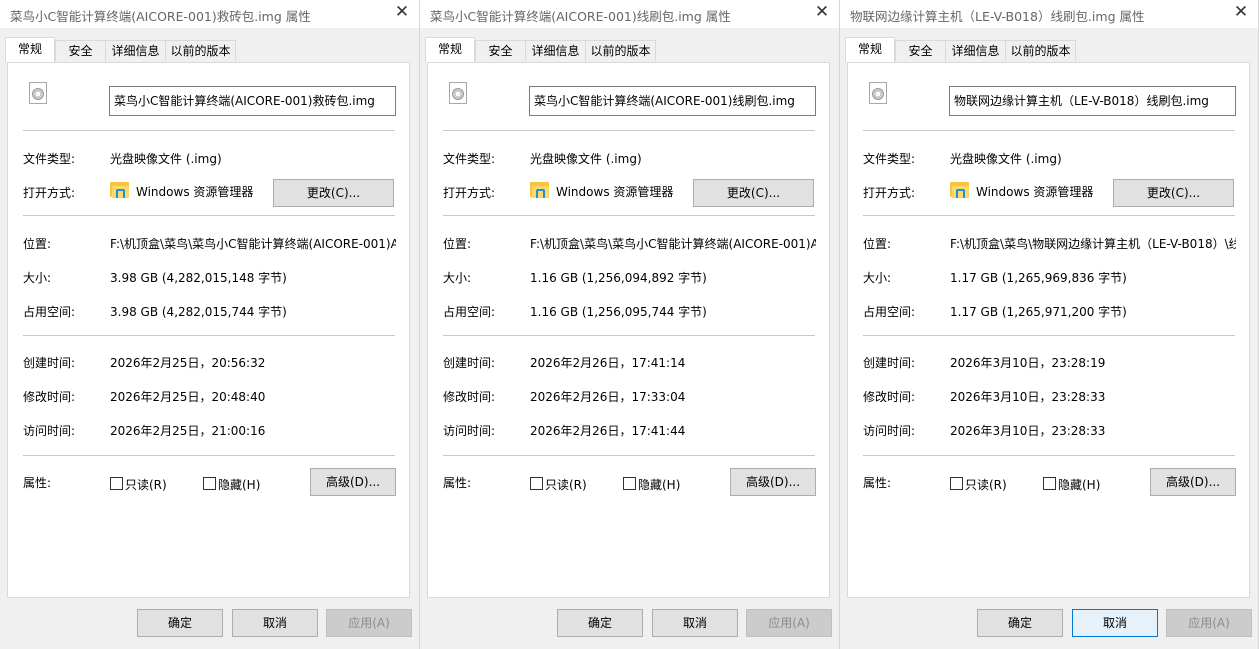 This screenshot has height=649, width=1259. Describe the element at coordinates (1028, 397) in the screenshot. I see `modified-value: 2026年3月10日，23:28:33` at that location.